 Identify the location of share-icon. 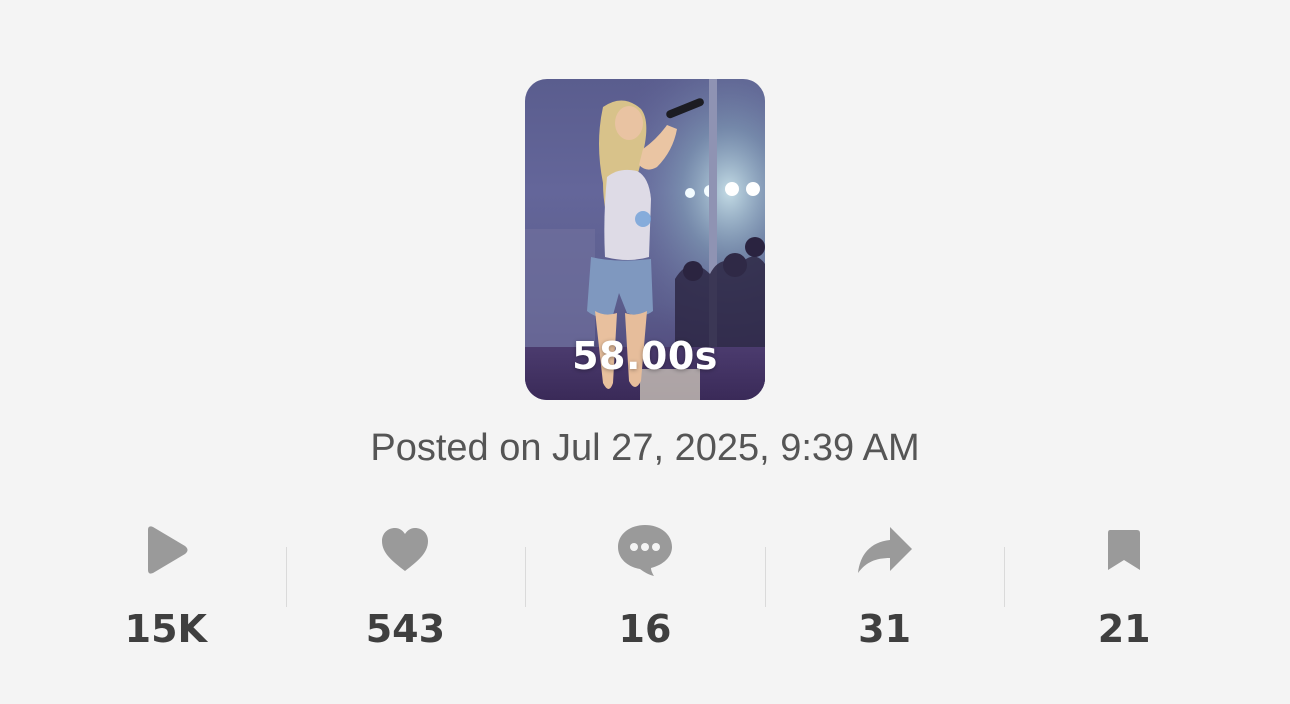
(885, 550).